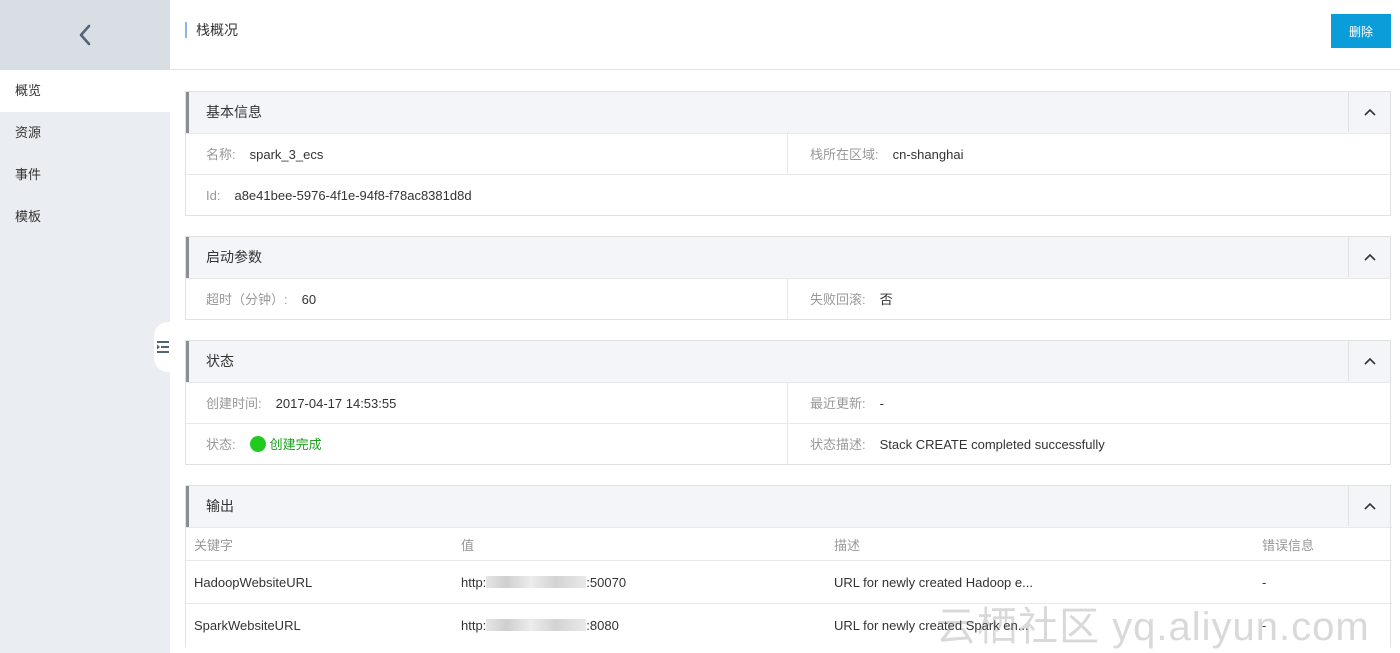  What do you see at coordinates (85, 91) in the screenshot?
I see `sidebar-item-overview: 概览` at bounding box center [85, 91].